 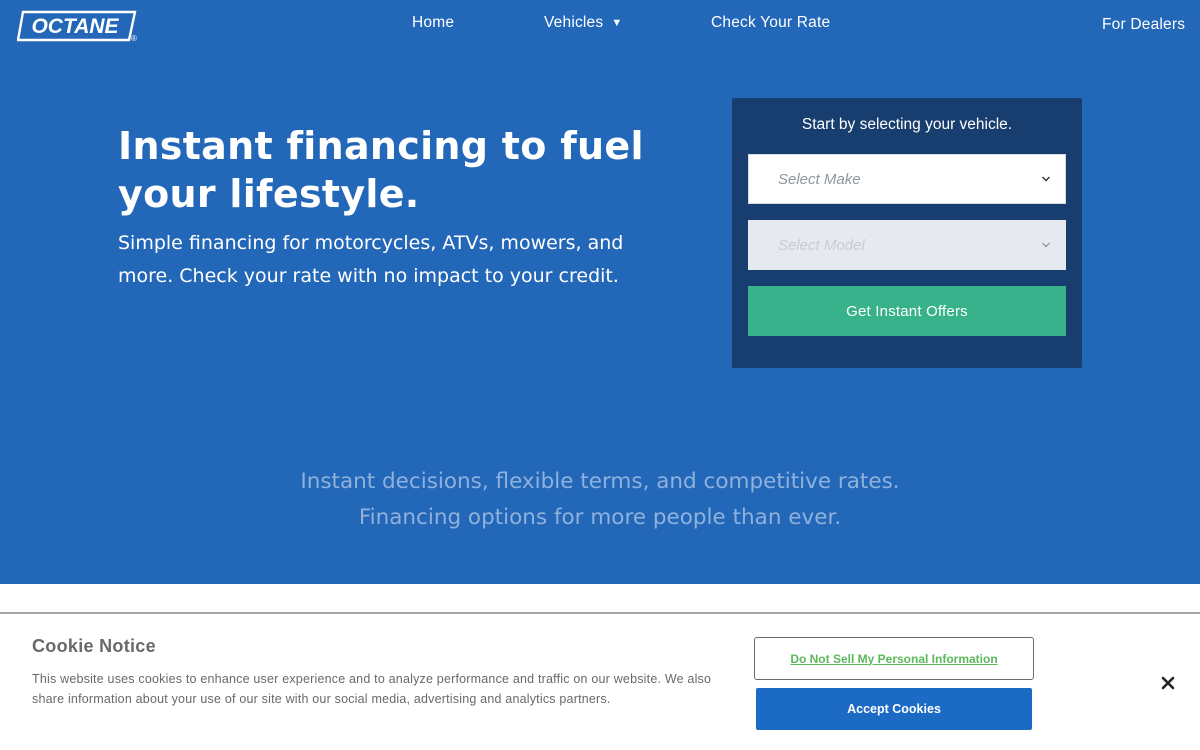 I want to click on svg-text: OCTANE, so click(x=75, y=26).